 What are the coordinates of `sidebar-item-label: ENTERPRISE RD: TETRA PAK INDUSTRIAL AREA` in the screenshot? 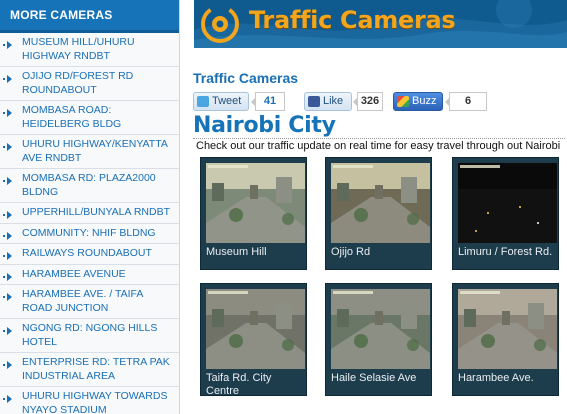 It's located at (96, 369).